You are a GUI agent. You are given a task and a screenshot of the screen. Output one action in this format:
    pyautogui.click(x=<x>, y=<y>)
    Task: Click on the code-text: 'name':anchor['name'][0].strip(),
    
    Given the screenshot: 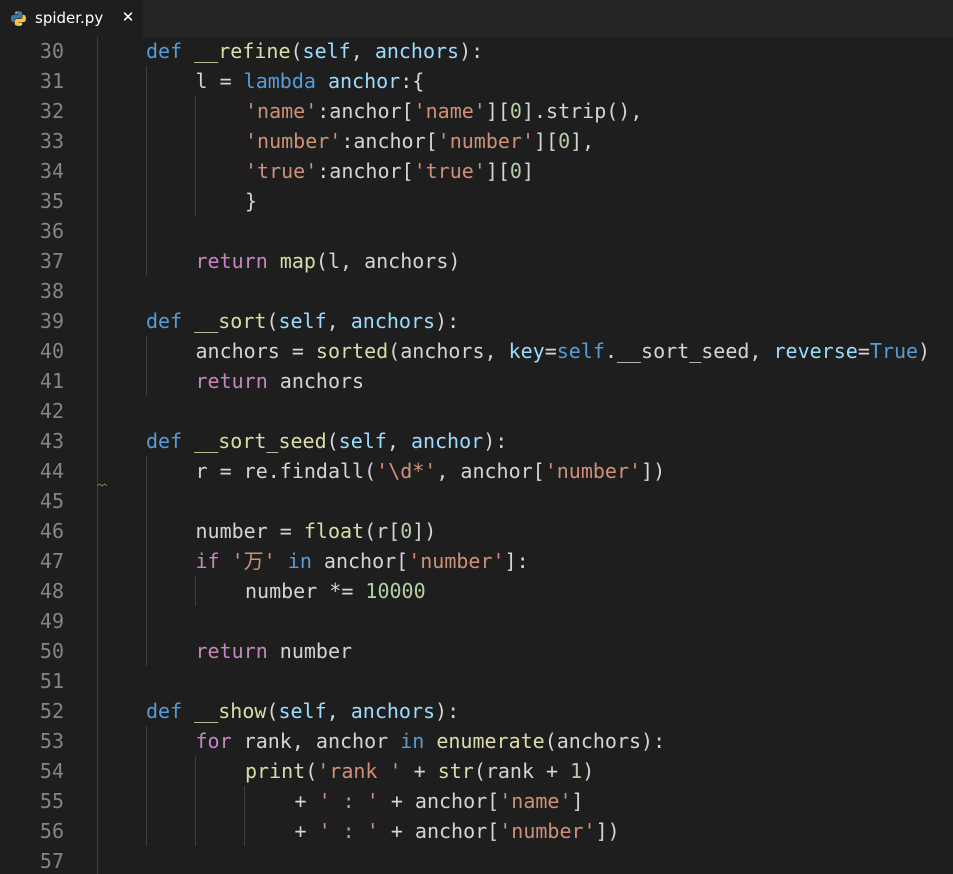 What is the action you would take?
    pyautogui.click(x=443, y=111)
    